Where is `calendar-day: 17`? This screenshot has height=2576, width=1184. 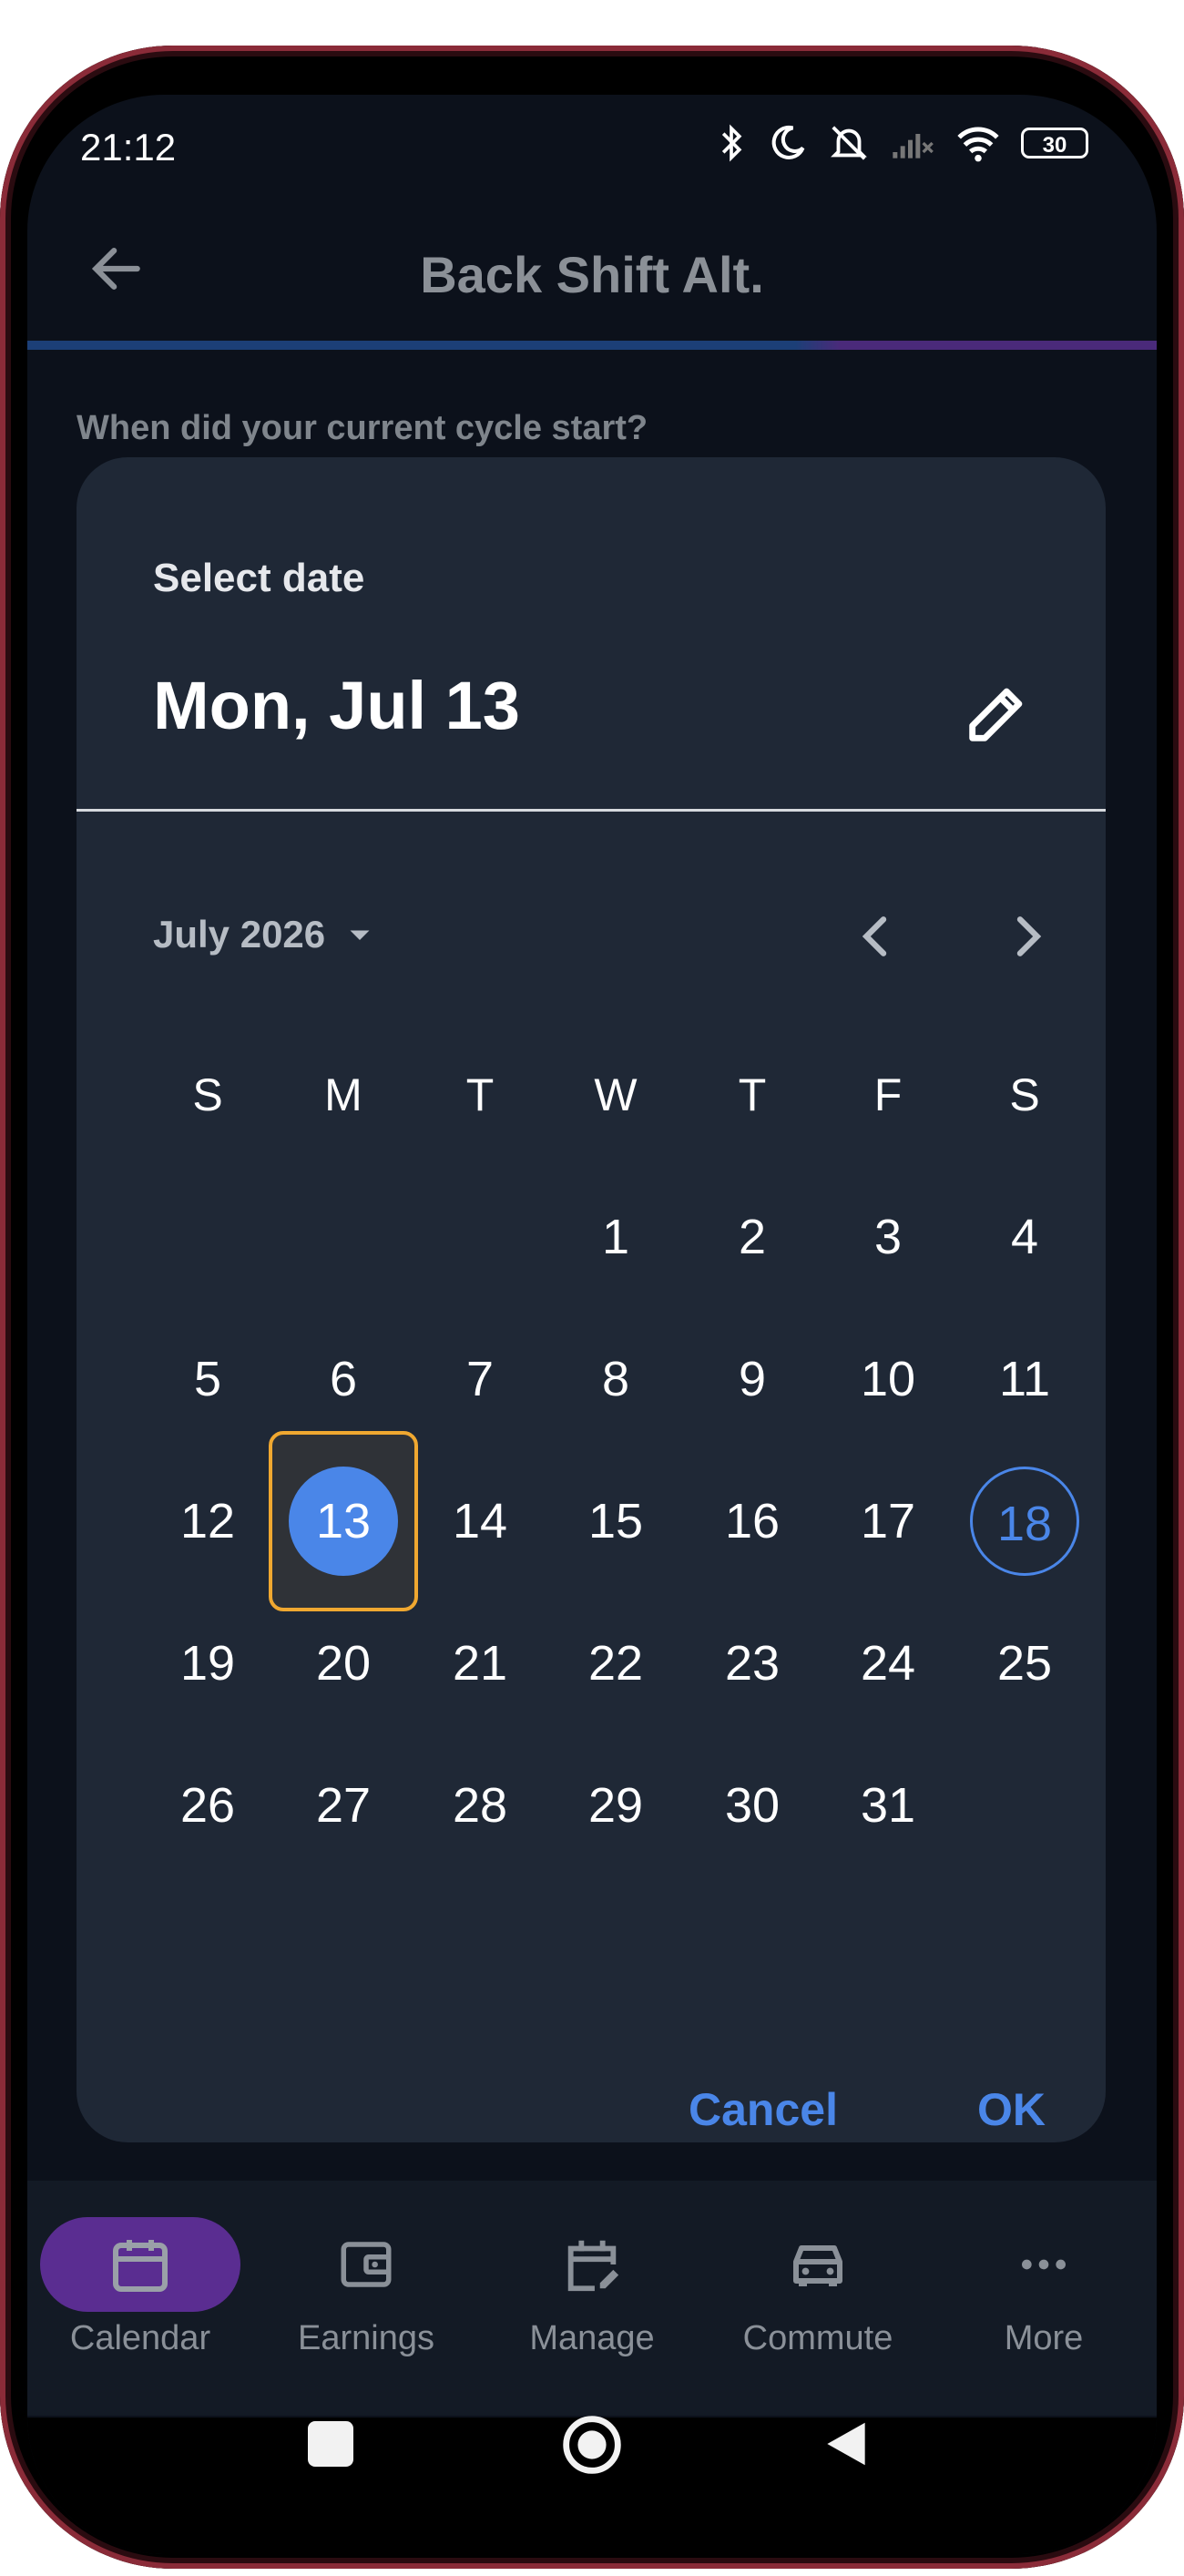
calendar-day: 17 is located at coordinates (888, 1521).